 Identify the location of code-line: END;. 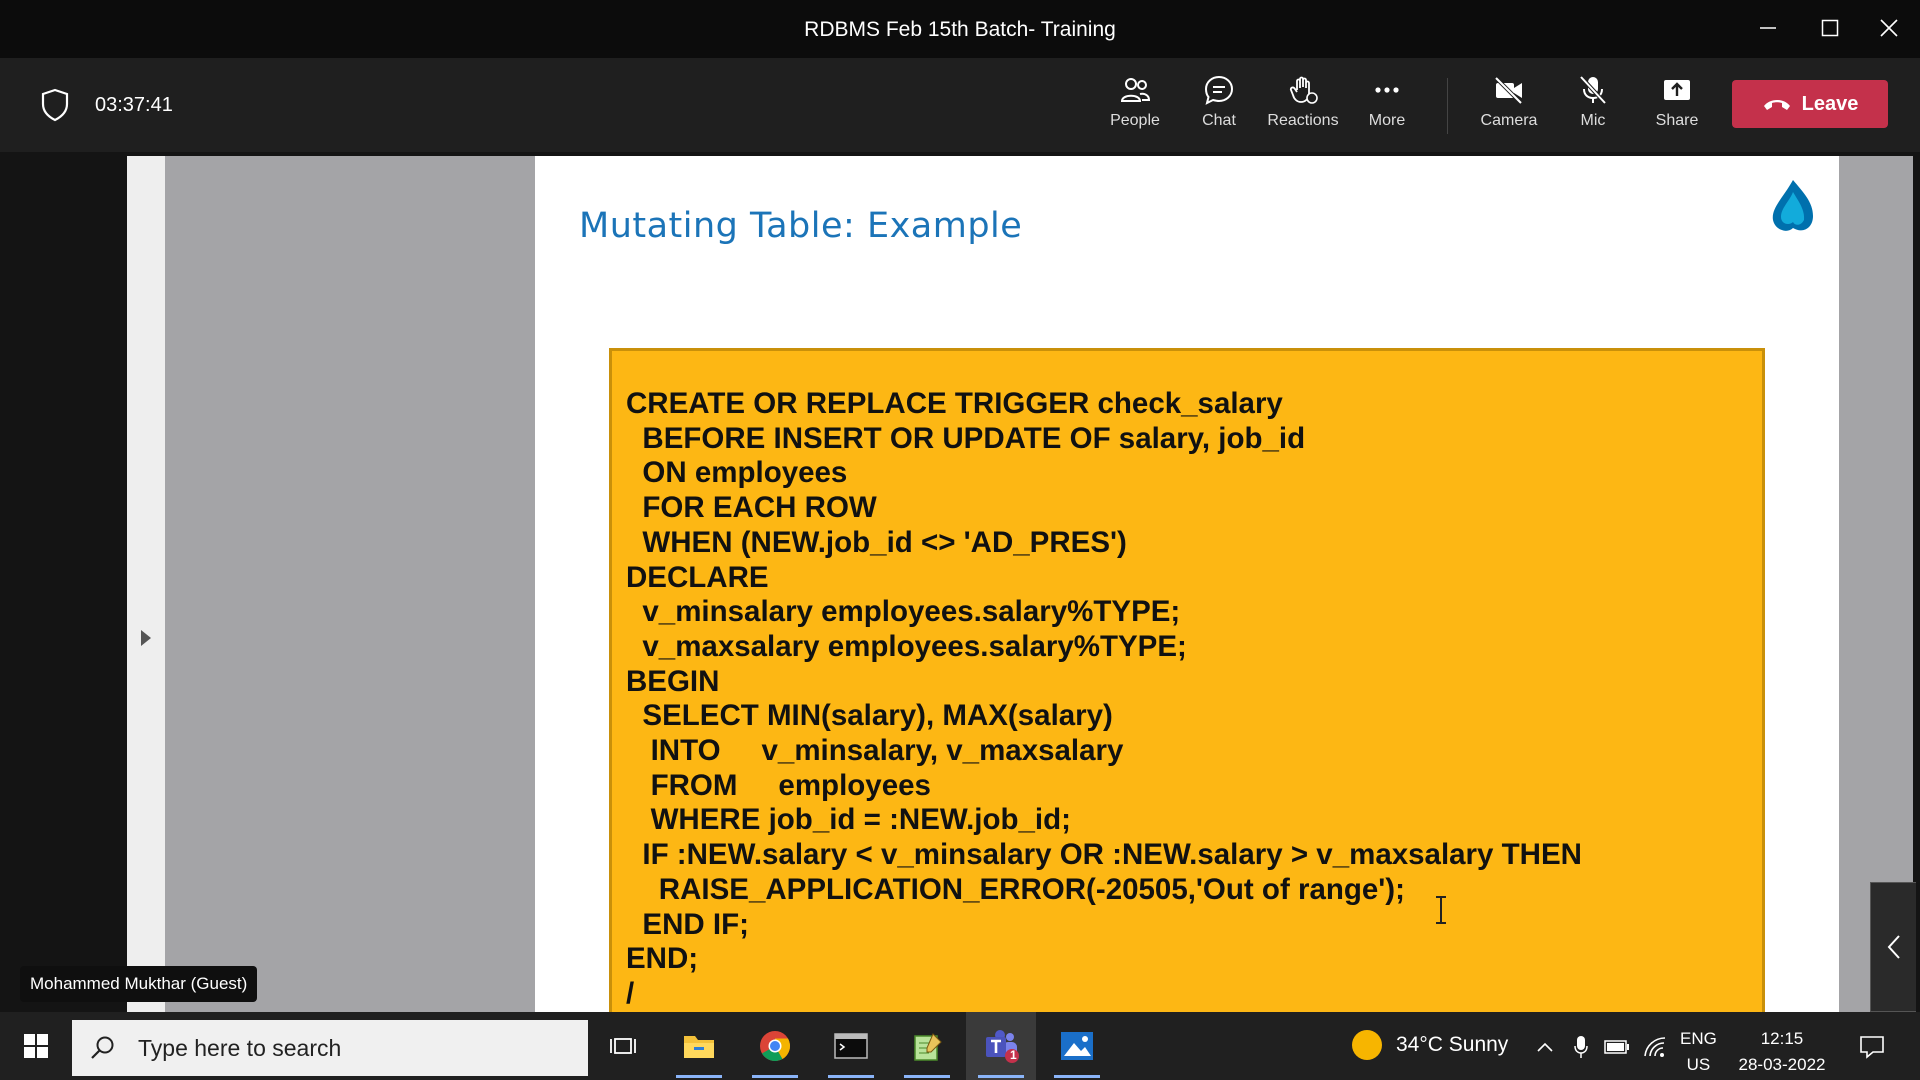
(662, 959).